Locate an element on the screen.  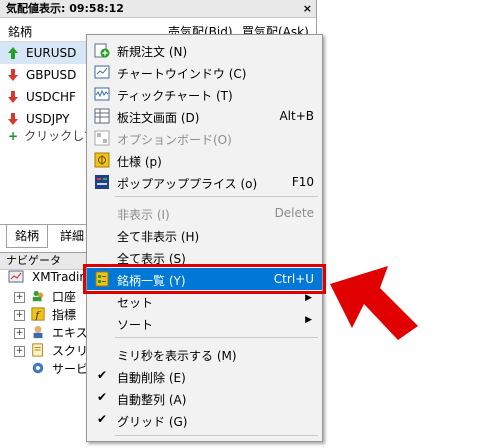
menu-item-label: 仕様 (p) is located at coordinates (139, 162).